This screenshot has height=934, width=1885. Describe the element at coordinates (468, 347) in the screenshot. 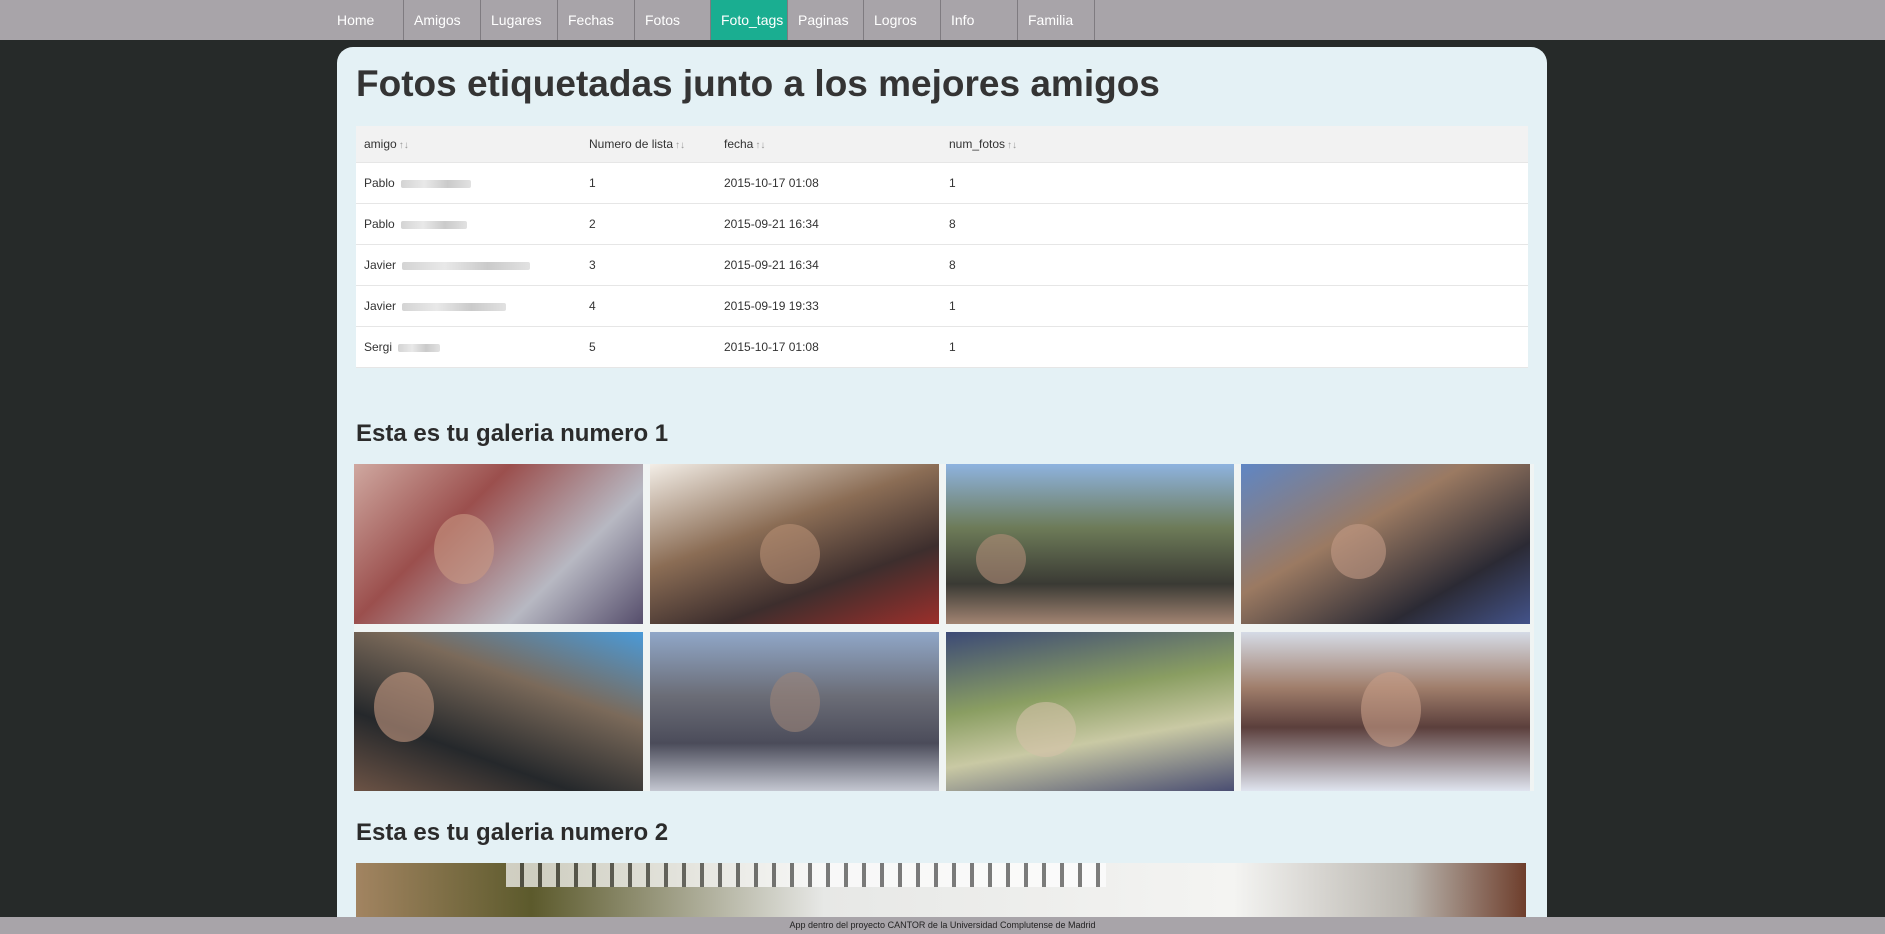

I see `cell-amigo: Sergi` at that location.